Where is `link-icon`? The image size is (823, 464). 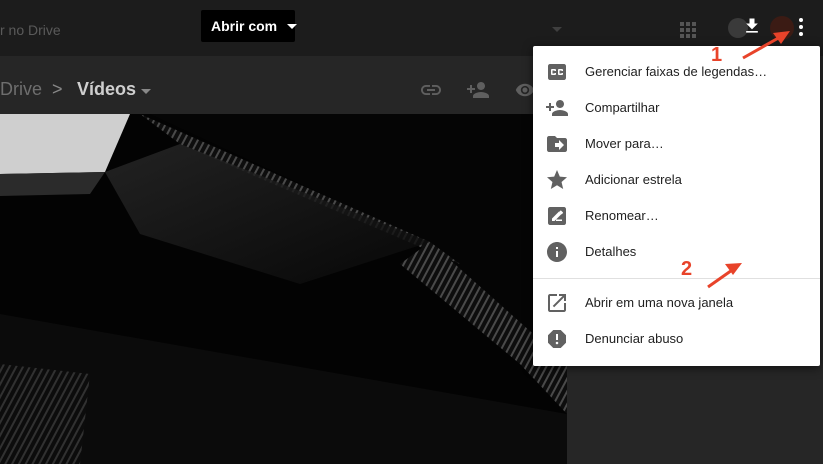
link-icon is located at coordinates (431, 90).